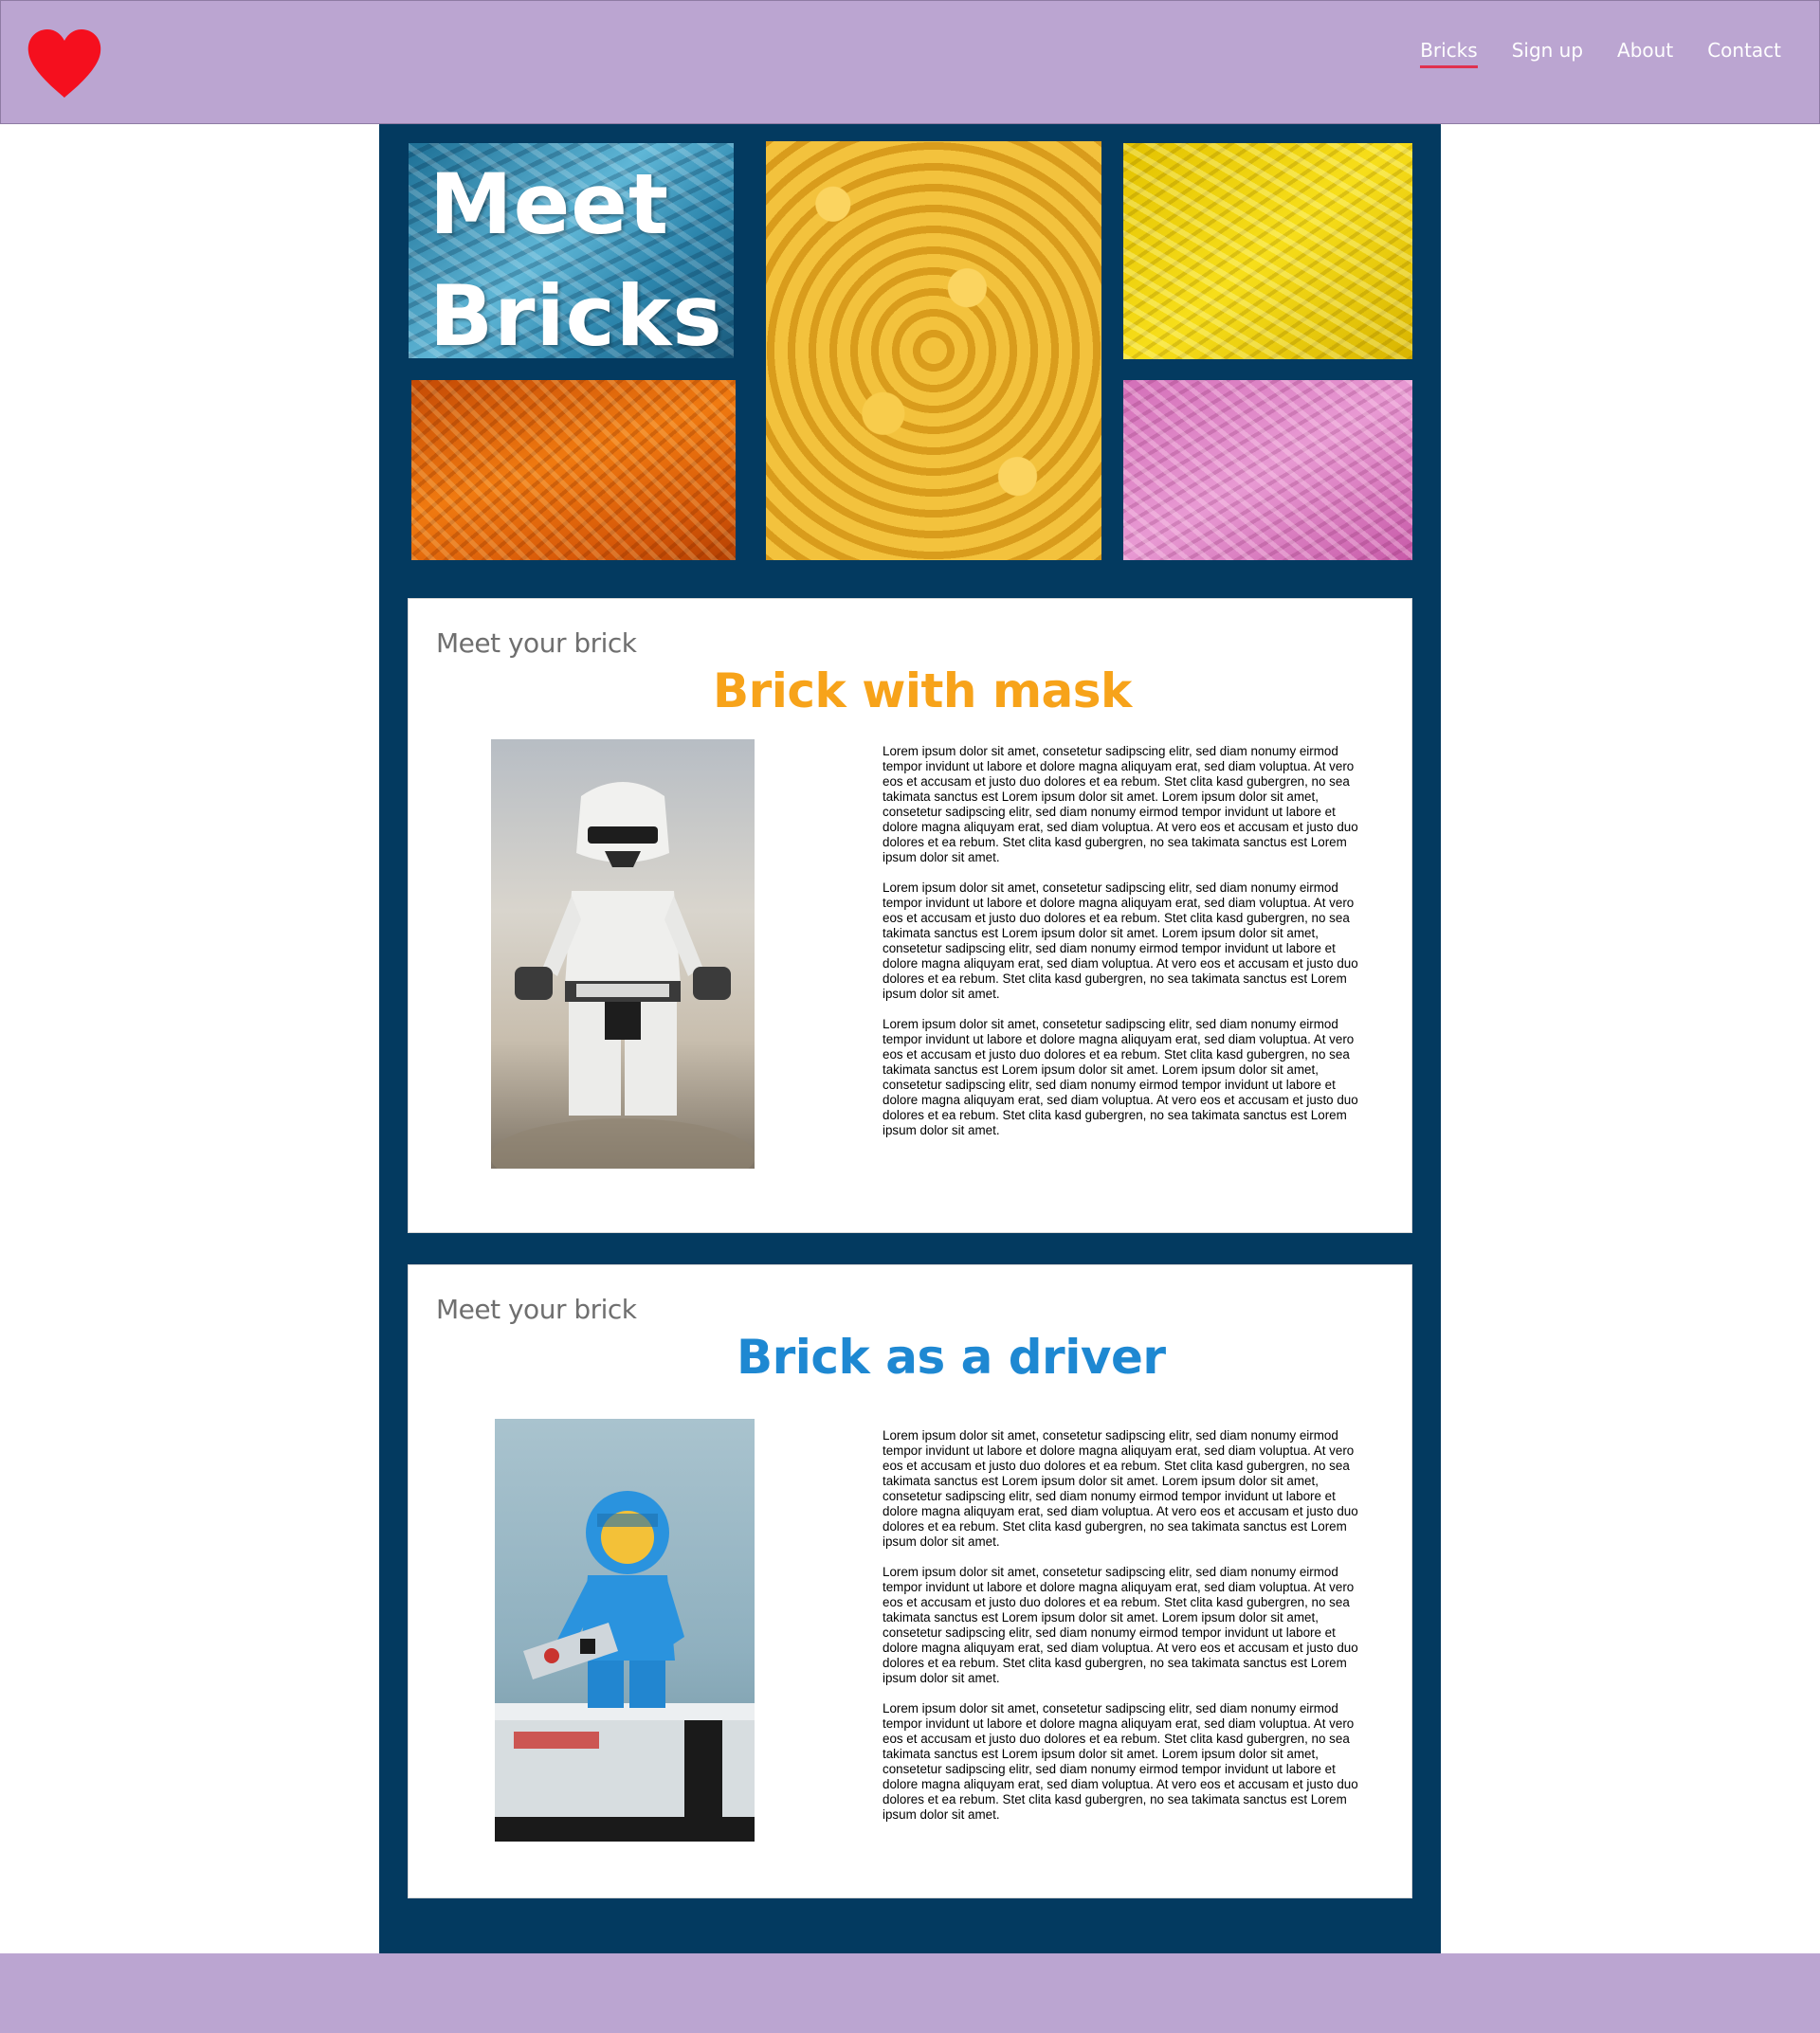 This screenshot has height=2033, width=1820. What do you see at coordinates (576, 253) in the screenshot?
I see `hero-title: Meet Bricks` at bounding box center [576, 253].